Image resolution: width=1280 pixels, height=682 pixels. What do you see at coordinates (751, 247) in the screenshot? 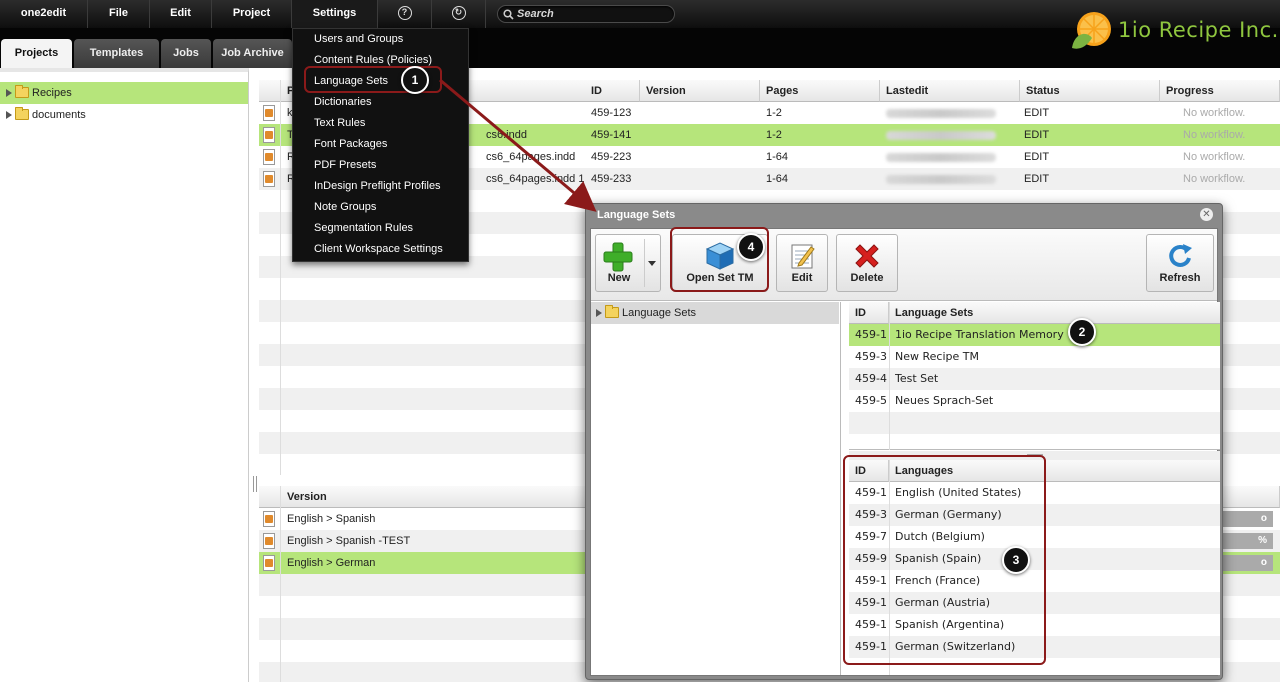
I see `annotation-badge-4: 4` at bounding box center [751, 247].